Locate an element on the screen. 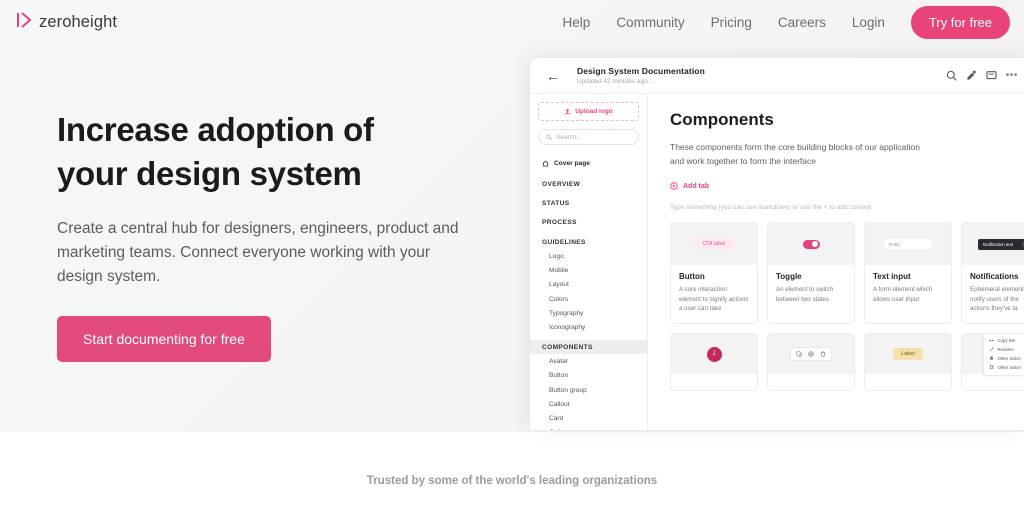 The width and height of the screenshot is (1024, 513). hero-title-line-1: Increase adoption of is located at coordinates (215, 129).